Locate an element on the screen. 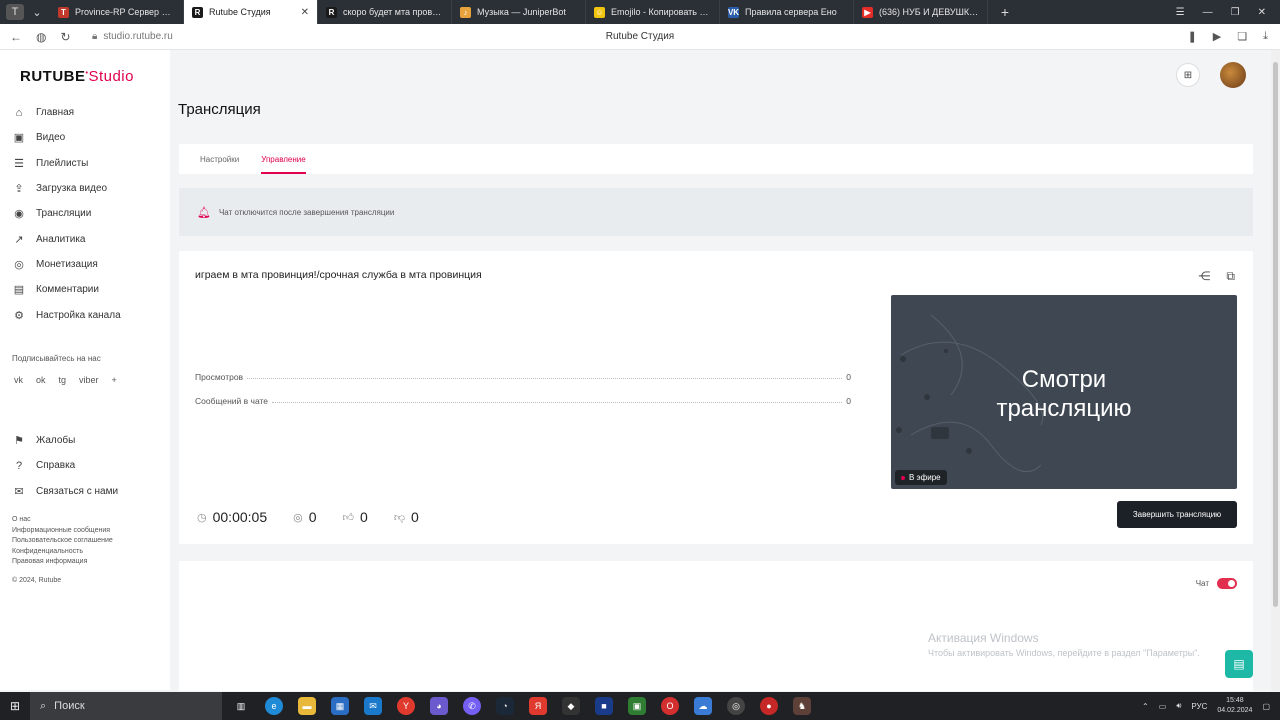 The image size is (1280, 720). mail-icon: ✉ is located at coordinates (373, 706).